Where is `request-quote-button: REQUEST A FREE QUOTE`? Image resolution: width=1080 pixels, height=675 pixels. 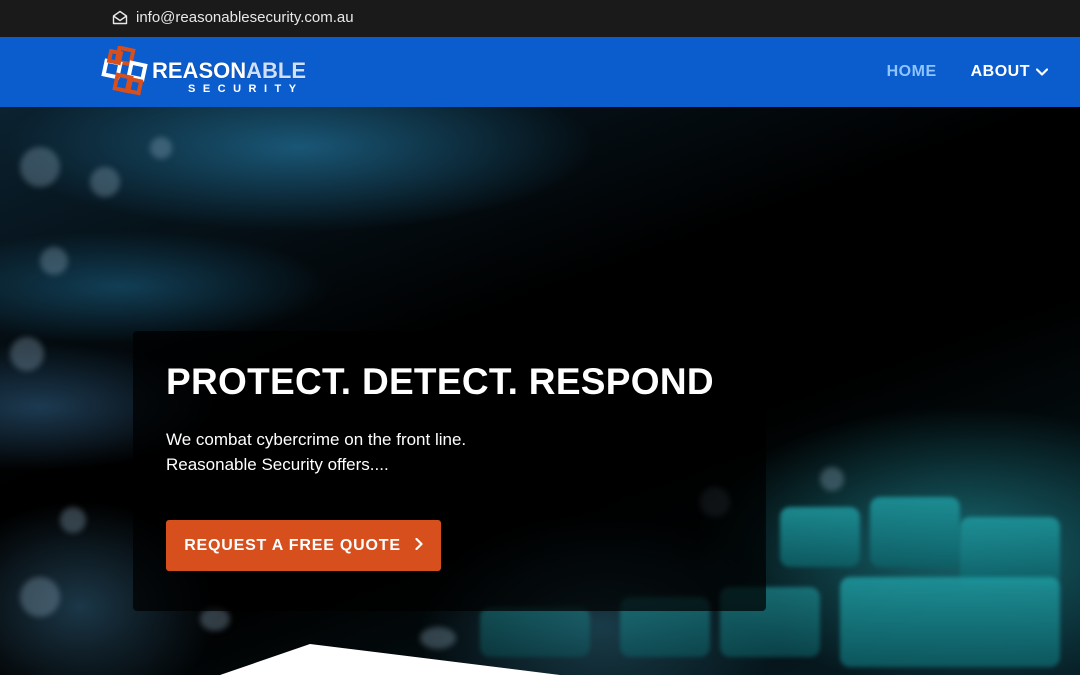
request-quote-button: REQUEST A FREE QUOTE is located at coordinates (303, 545).